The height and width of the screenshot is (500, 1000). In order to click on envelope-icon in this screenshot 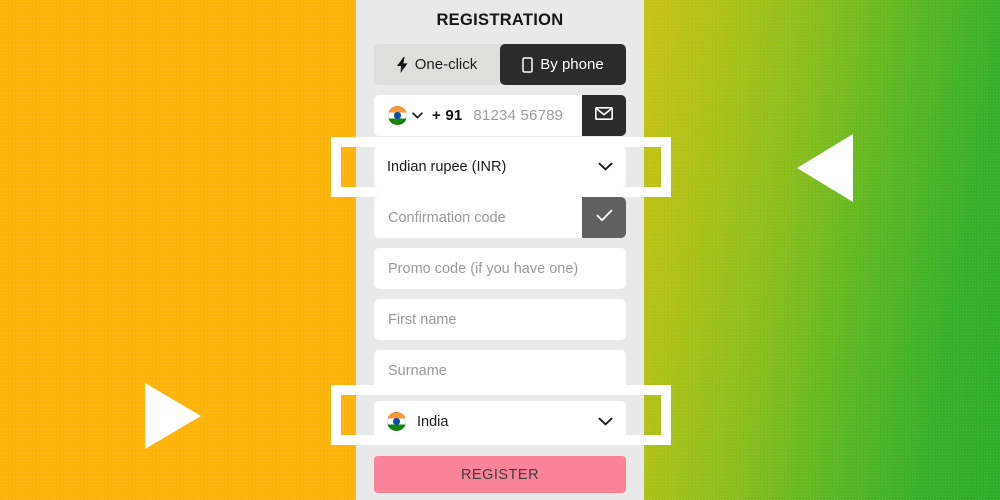, I will do `click(604, 115)`.